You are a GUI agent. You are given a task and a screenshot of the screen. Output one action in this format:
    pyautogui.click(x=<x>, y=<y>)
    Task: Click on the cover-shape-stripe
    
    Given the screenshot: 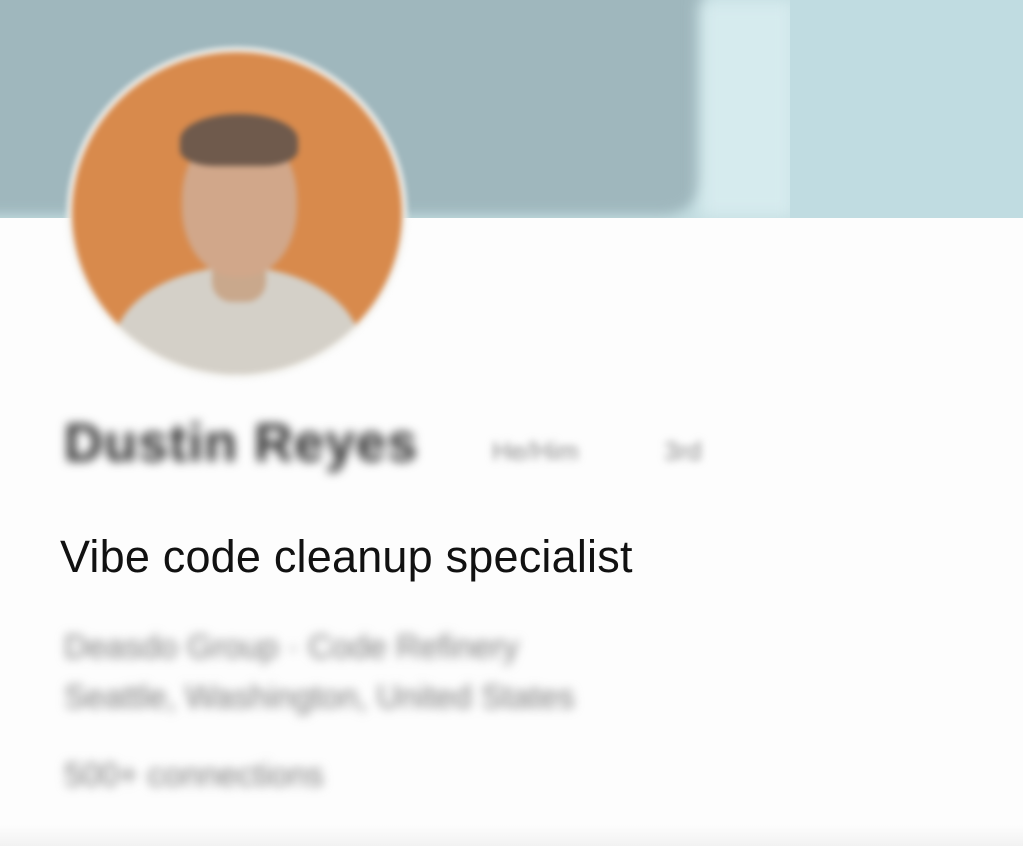 What is the action you would take?
    pyautogui.click(x=747, y=109)
    